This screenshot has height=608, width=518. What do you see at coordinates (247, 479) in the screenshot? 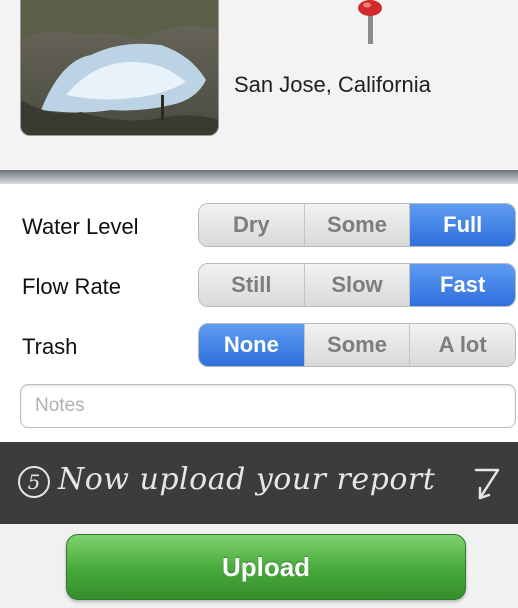
I see `instruction-text: Now upload your report` at bounding box center [247, 479].